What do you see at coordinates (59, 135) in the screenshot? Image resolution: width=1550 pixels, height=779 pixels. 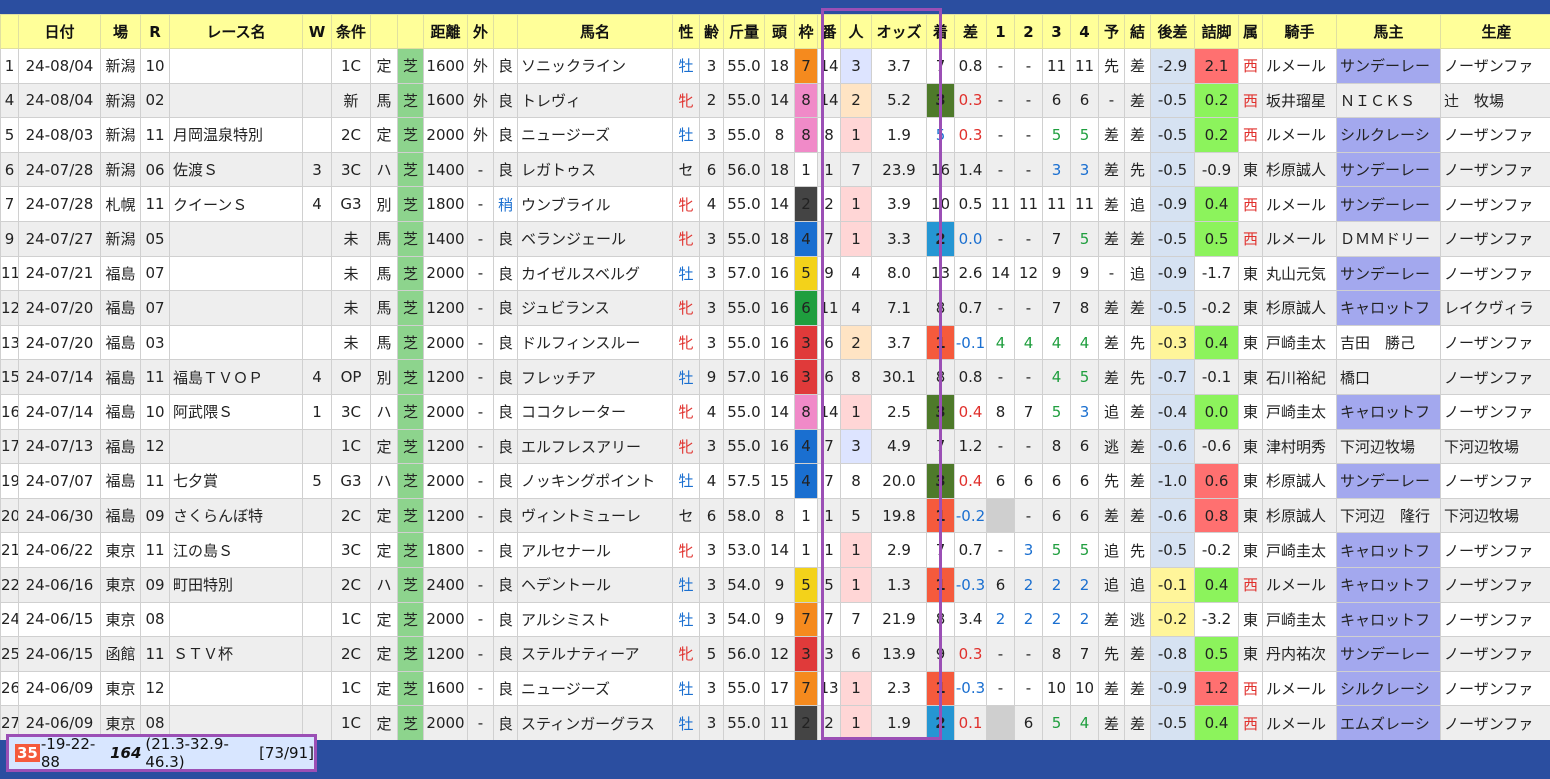 I see `race-date-link: 24-08/03` at bounding box center [59, 135].